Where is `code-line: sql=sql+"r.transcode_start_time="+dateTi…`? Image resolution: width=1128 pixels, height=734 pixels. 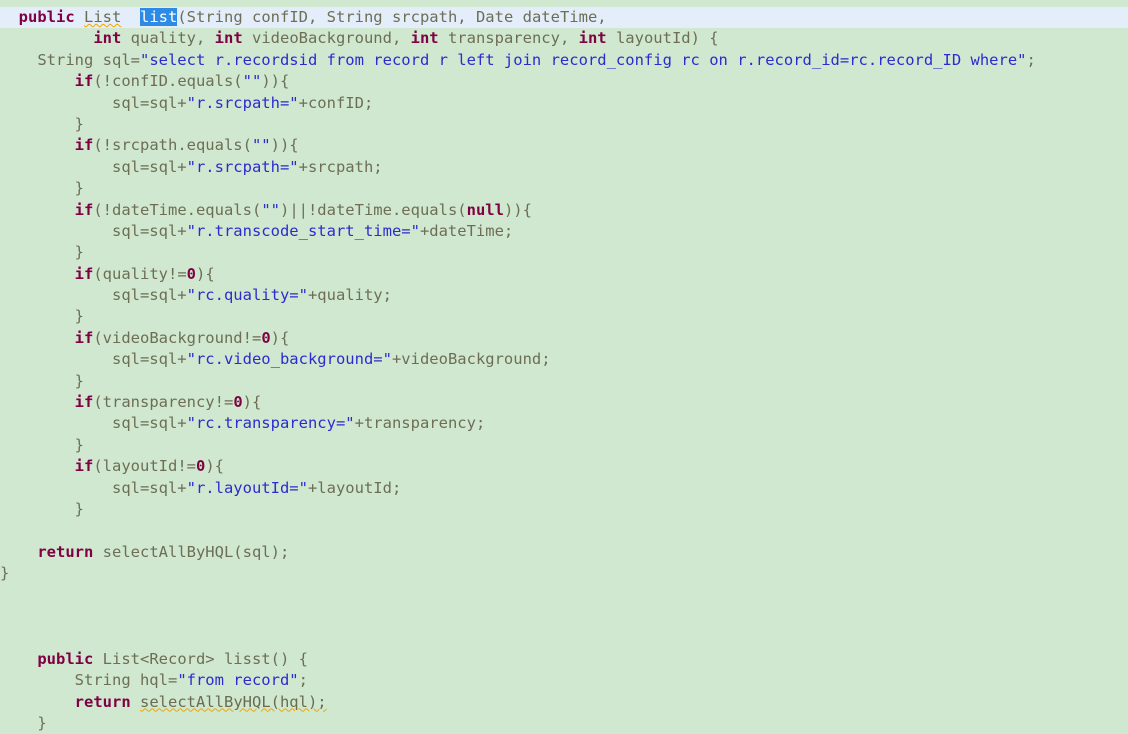
code-line: sql=sql+"r.transcode_start_time="+dateTi… is located at coordinates (564, 231).